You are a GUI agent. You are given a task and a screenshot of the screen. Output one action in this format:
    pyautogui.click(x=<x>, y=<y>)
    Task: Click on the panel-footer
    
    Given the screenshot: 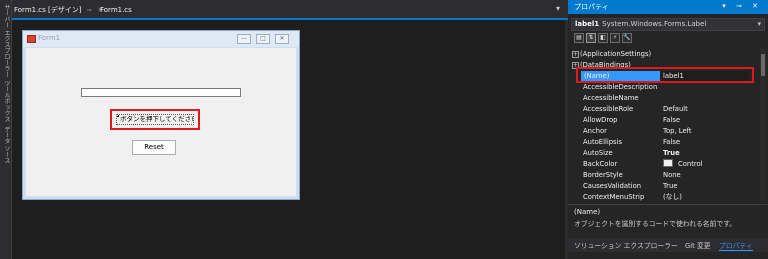 What is the action you would take?
    pyautogui.click(x=668, y=255)
    